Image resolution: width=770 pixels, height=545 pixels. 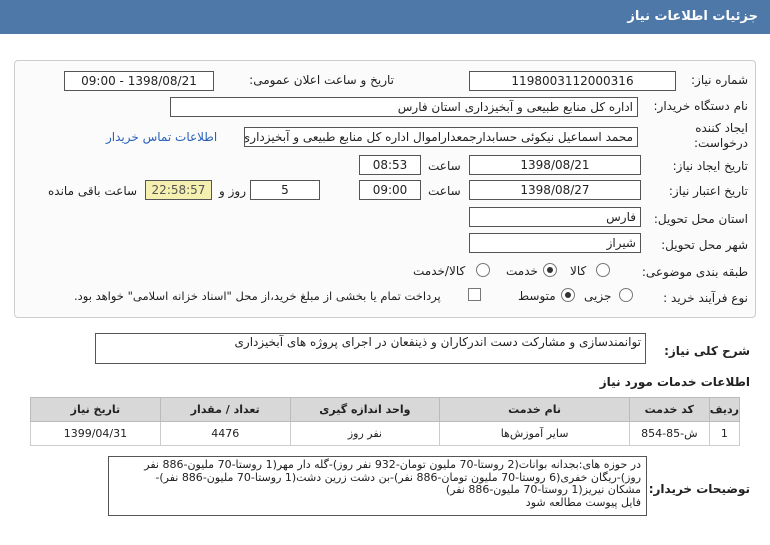 What do you see at coordinates (534, 409) in the screenshot?
I see `col-service-name: نام خدمت` at bounding box center [534, 409].